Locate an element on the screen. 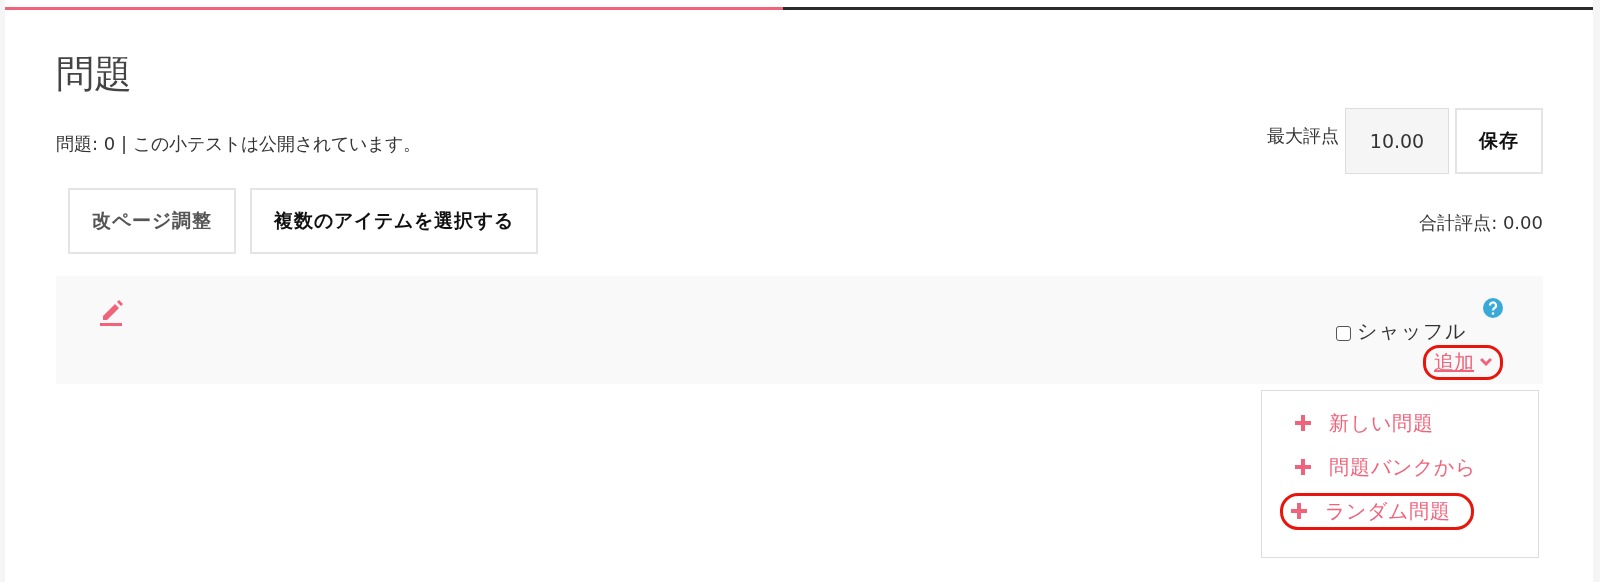 The width and height of the screenshot is (1600, 582). total-grade: 合計評点: 0.00 is located at coordinates (1481, 222).